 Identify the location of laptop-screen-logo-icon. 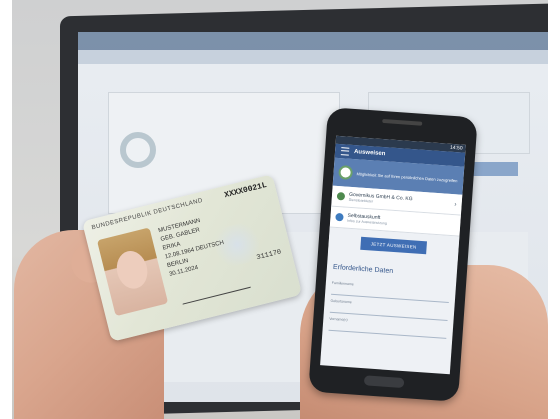
(138, 150).